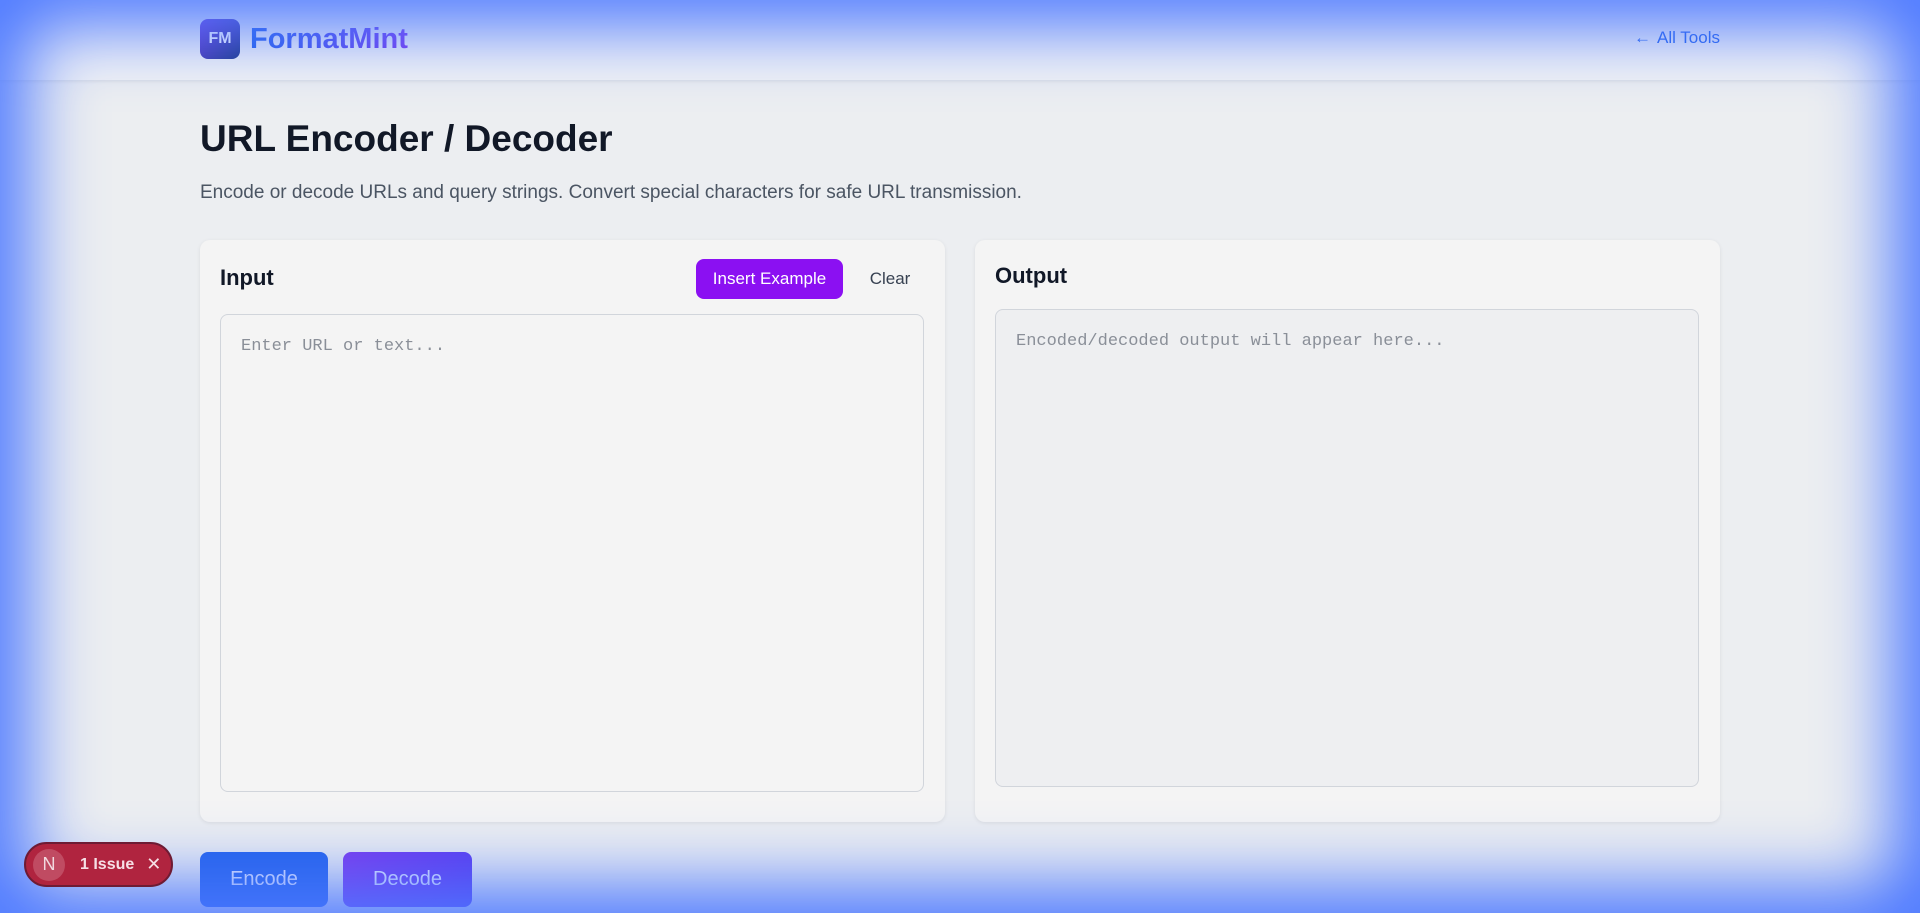 This screenshot has width=1920, height=913. What do you see at coordinates (890, 279) in the screenshot?
I see `clear-button: Clear` at bounding box center [890, 279].